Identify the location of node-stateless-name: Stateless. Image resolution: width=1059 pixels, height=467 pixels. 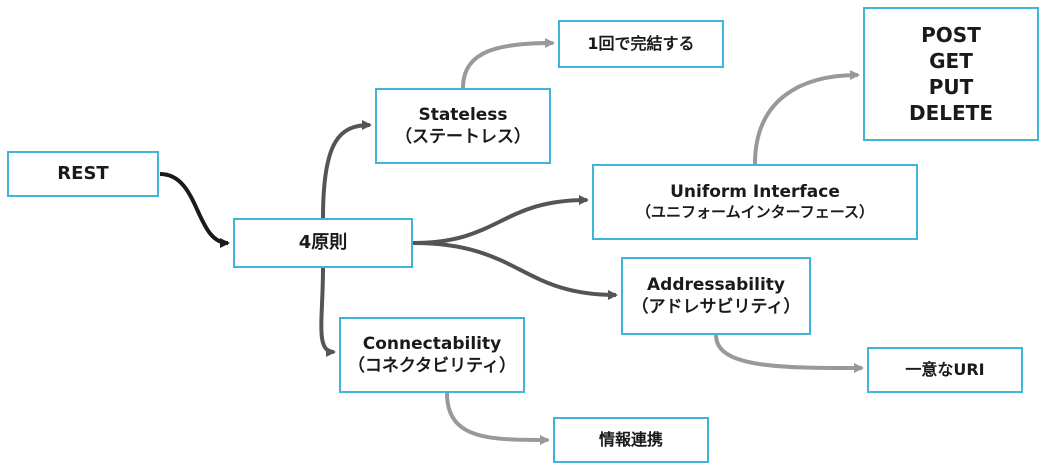
(463, 114).